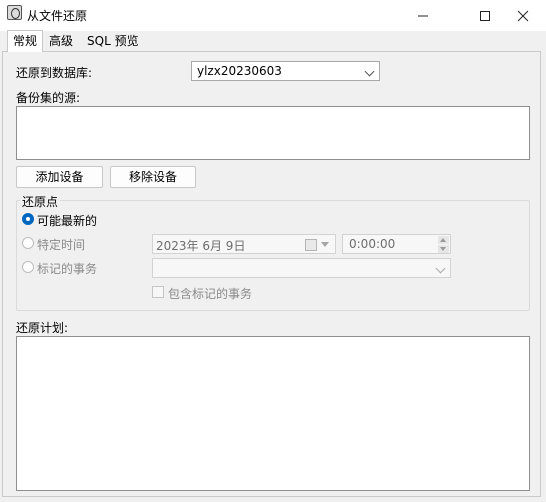 Image resolution: width=546 pixels, height=502 pixels. Describe the element at coordinates (67, 221) in the screenshot. I see `radio-latest-label: 可能最新的` at that location.